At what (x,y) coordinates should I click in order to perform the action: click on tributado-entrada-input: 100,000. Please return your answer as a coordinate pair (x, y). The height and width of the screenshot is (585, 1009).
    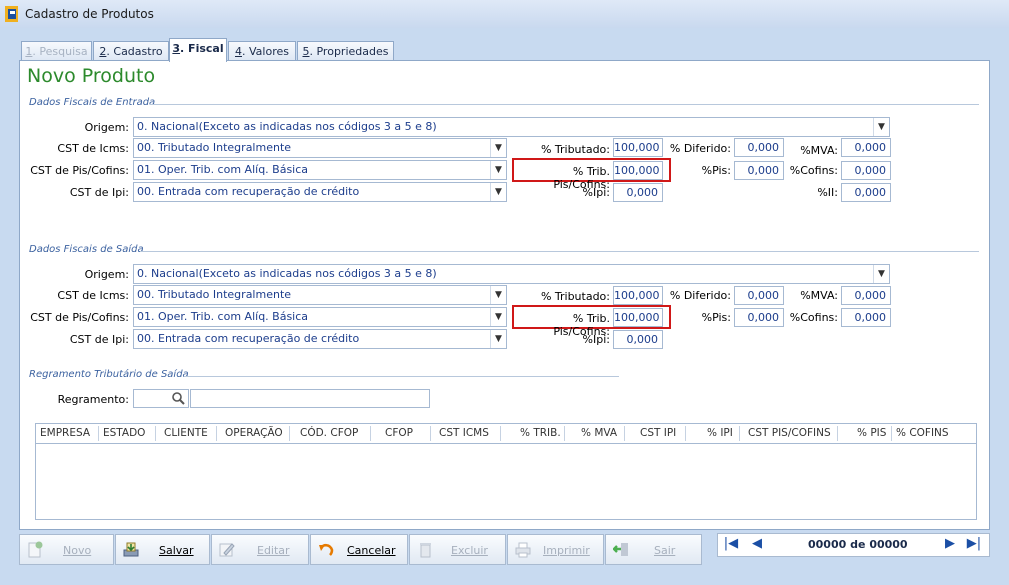
    Looking at the image, I should click on (638, 147).